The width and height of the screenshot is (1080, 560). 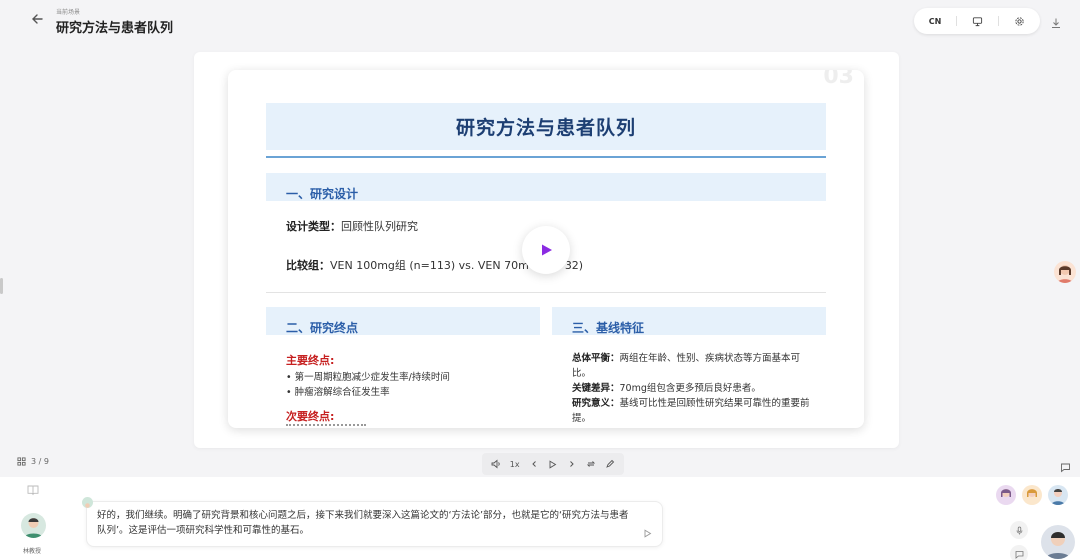 I want to click on message-avatar, so click(x=87, y=502).